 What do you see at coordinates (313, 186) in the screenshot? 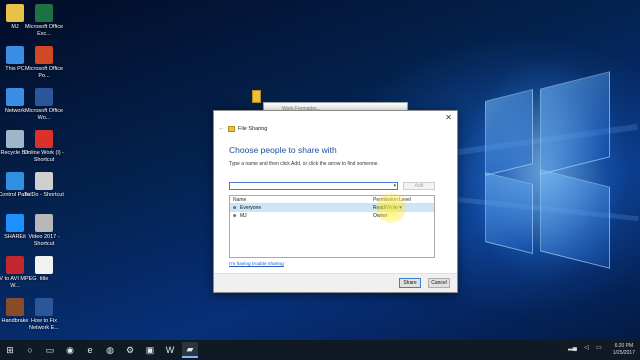
I see `name-combobox: ▾` at bounding box center [313, 186].